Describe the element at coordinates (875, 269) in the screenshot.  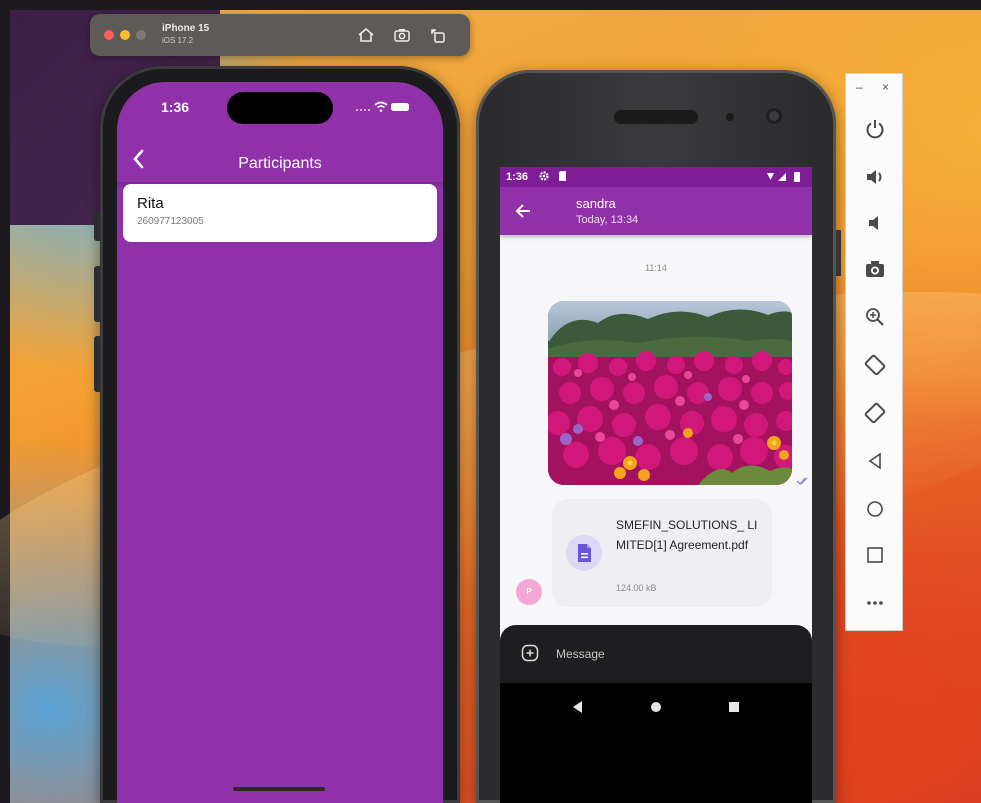
I see `camera-icon` at that location.